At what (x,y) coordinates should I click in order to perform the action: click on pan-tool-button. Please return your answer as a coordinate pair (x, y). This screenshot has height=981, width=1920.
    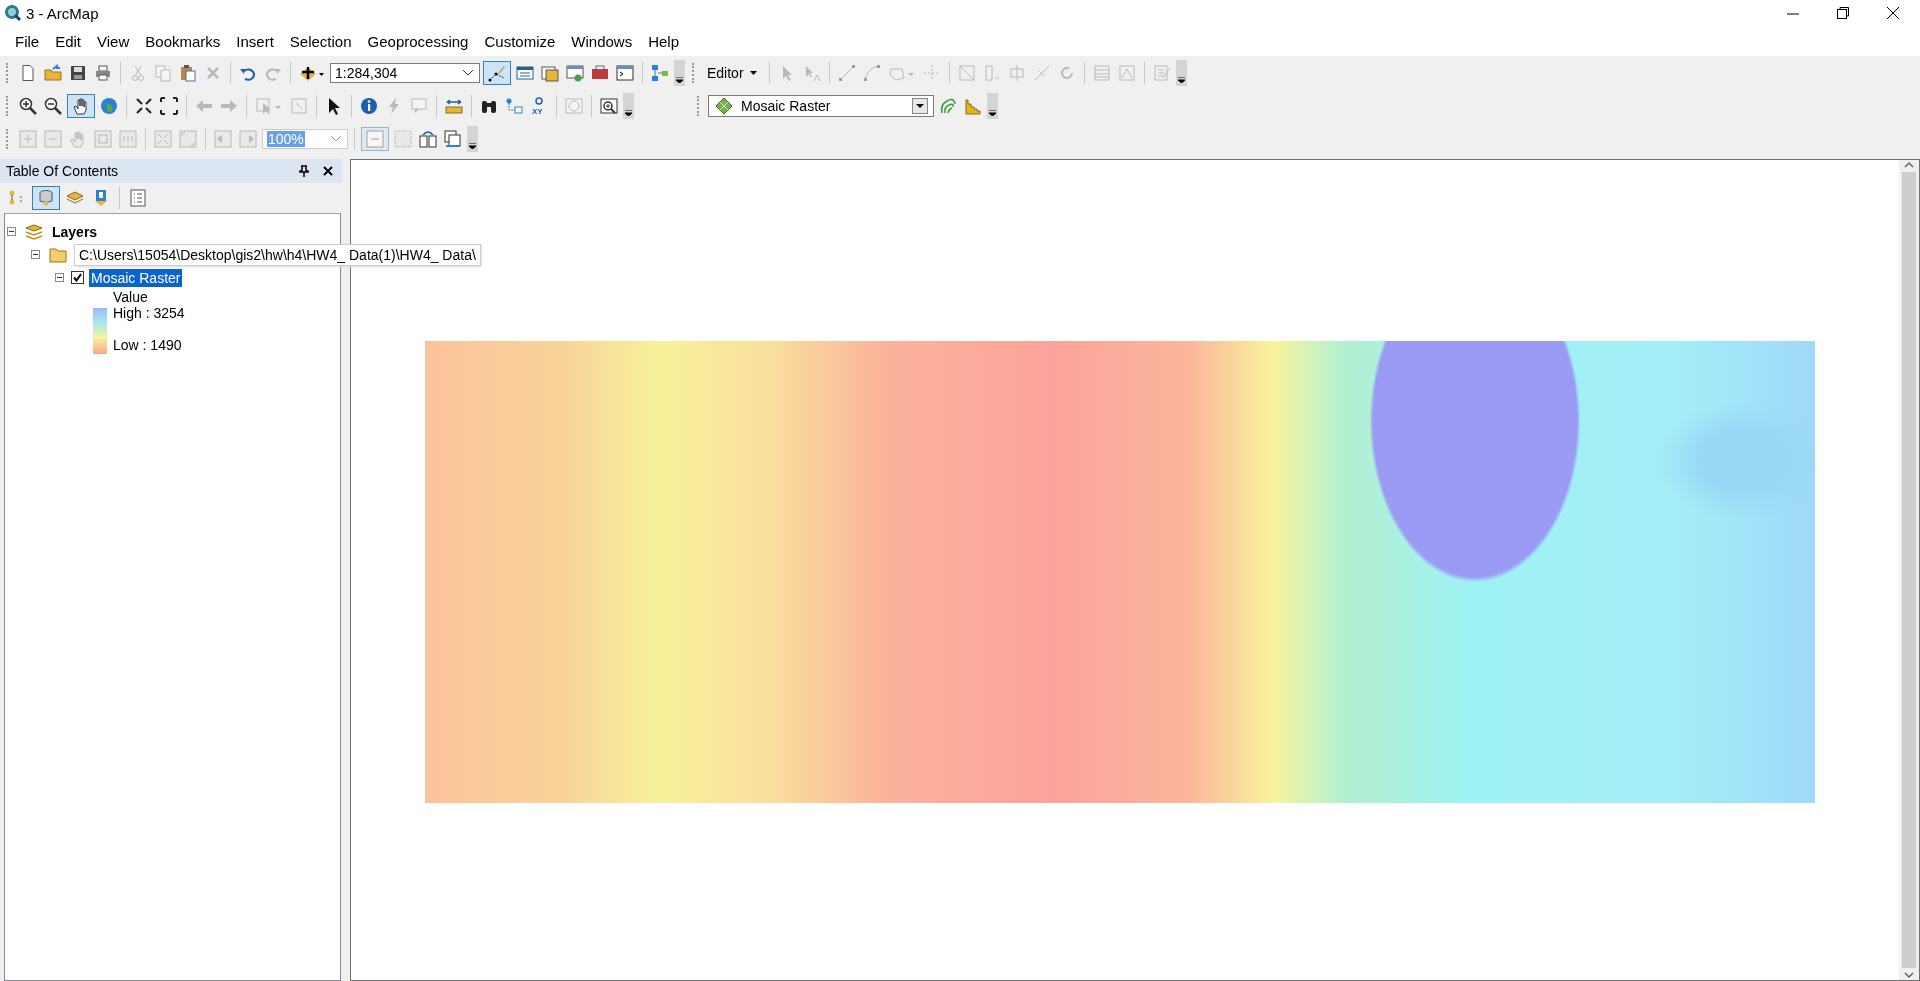
    Looking at the image, I should click on (81, 105).